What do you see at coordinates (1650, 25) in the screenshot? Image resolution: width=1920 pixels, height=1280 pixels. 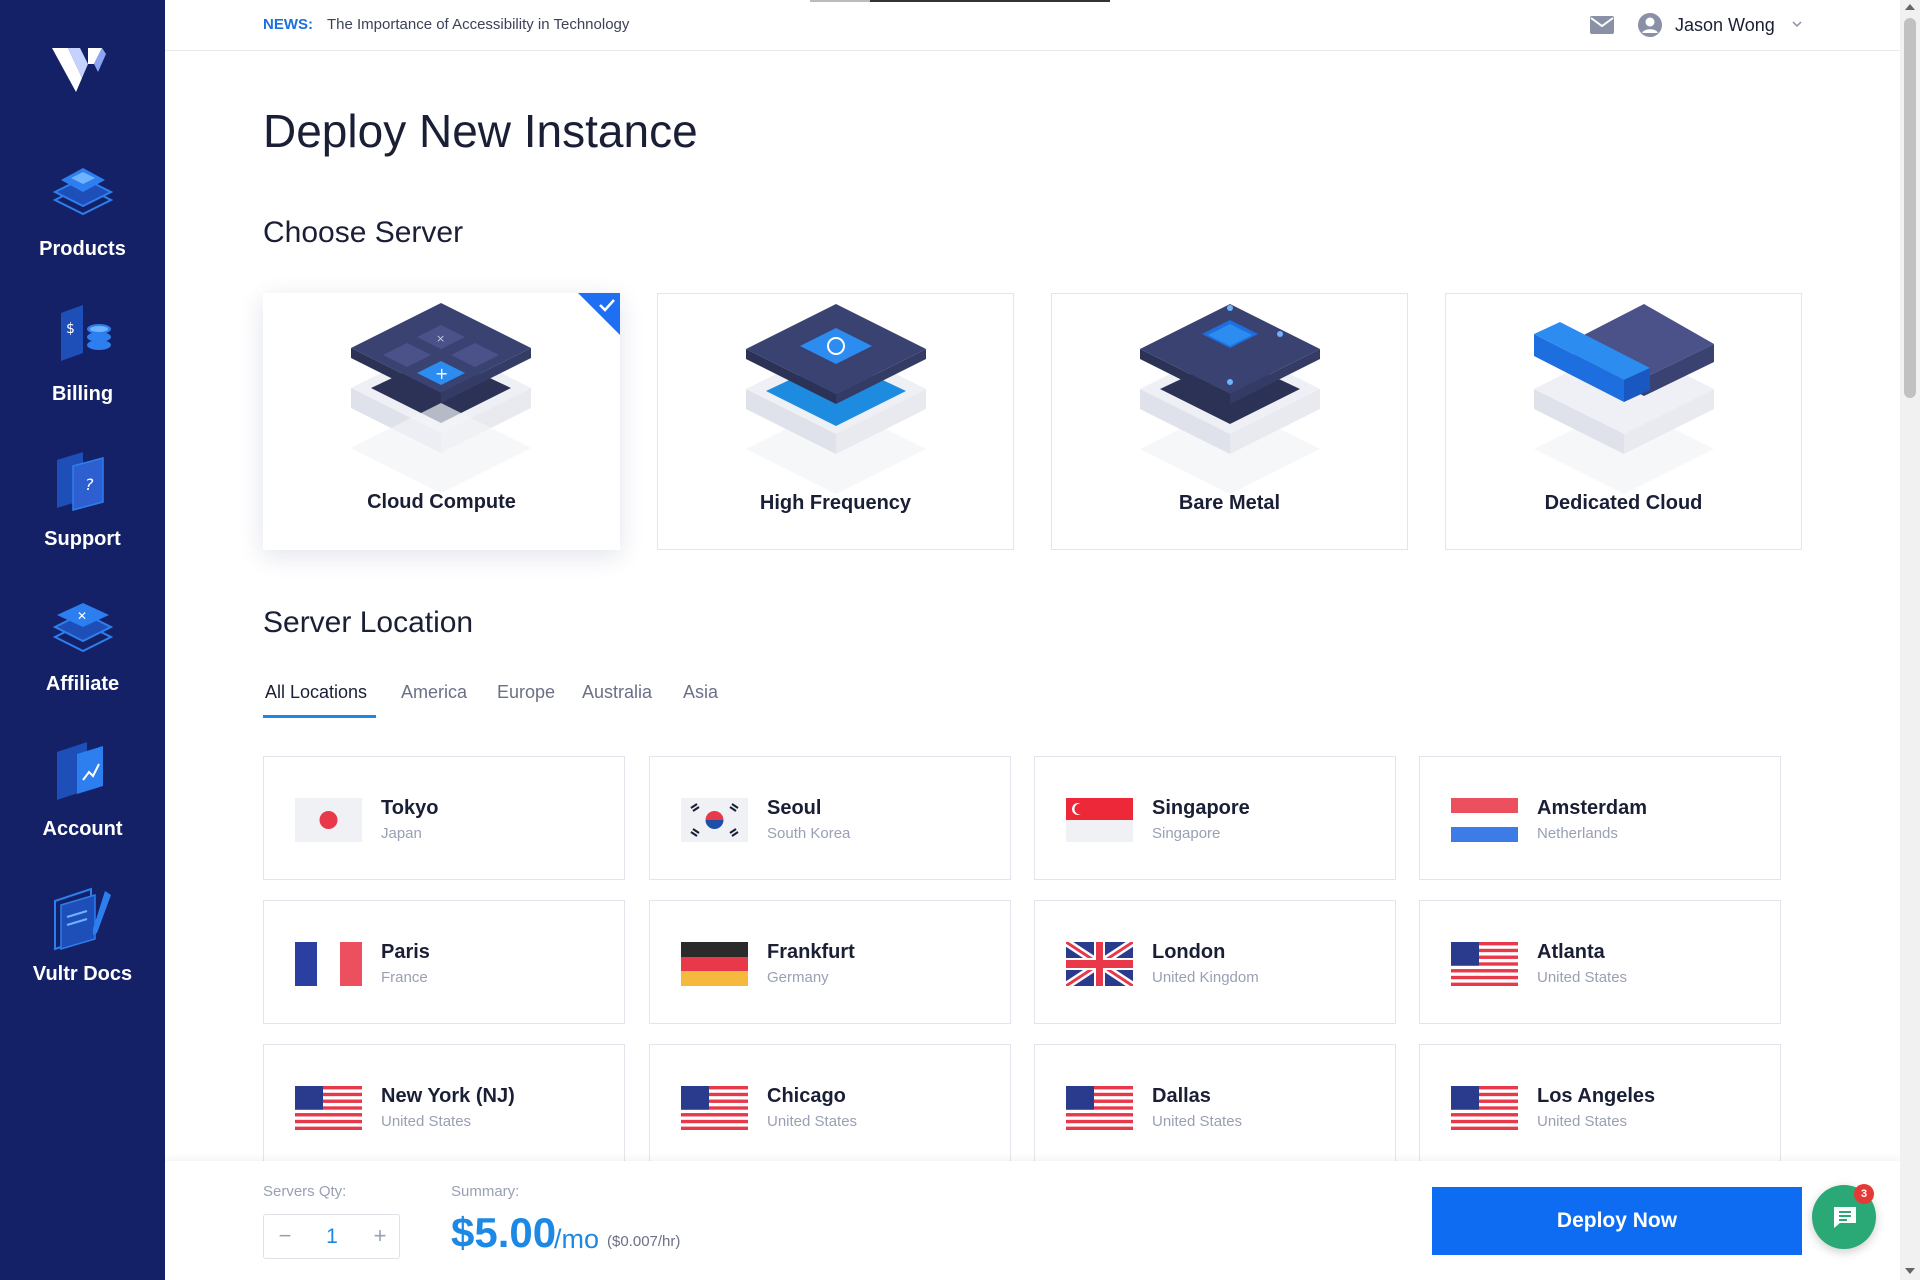 I see `user-avatar-icon` at bounding box center [1650, 25].